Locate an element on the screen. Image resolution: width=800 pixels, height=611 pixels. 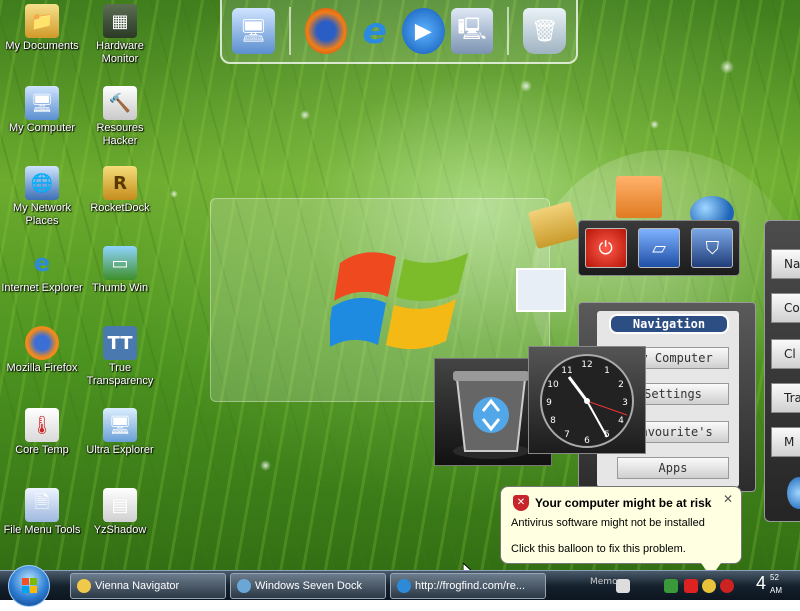
desktop-icon-internet-explorer: e Internet Explorer is located at coordinates (42, 270).